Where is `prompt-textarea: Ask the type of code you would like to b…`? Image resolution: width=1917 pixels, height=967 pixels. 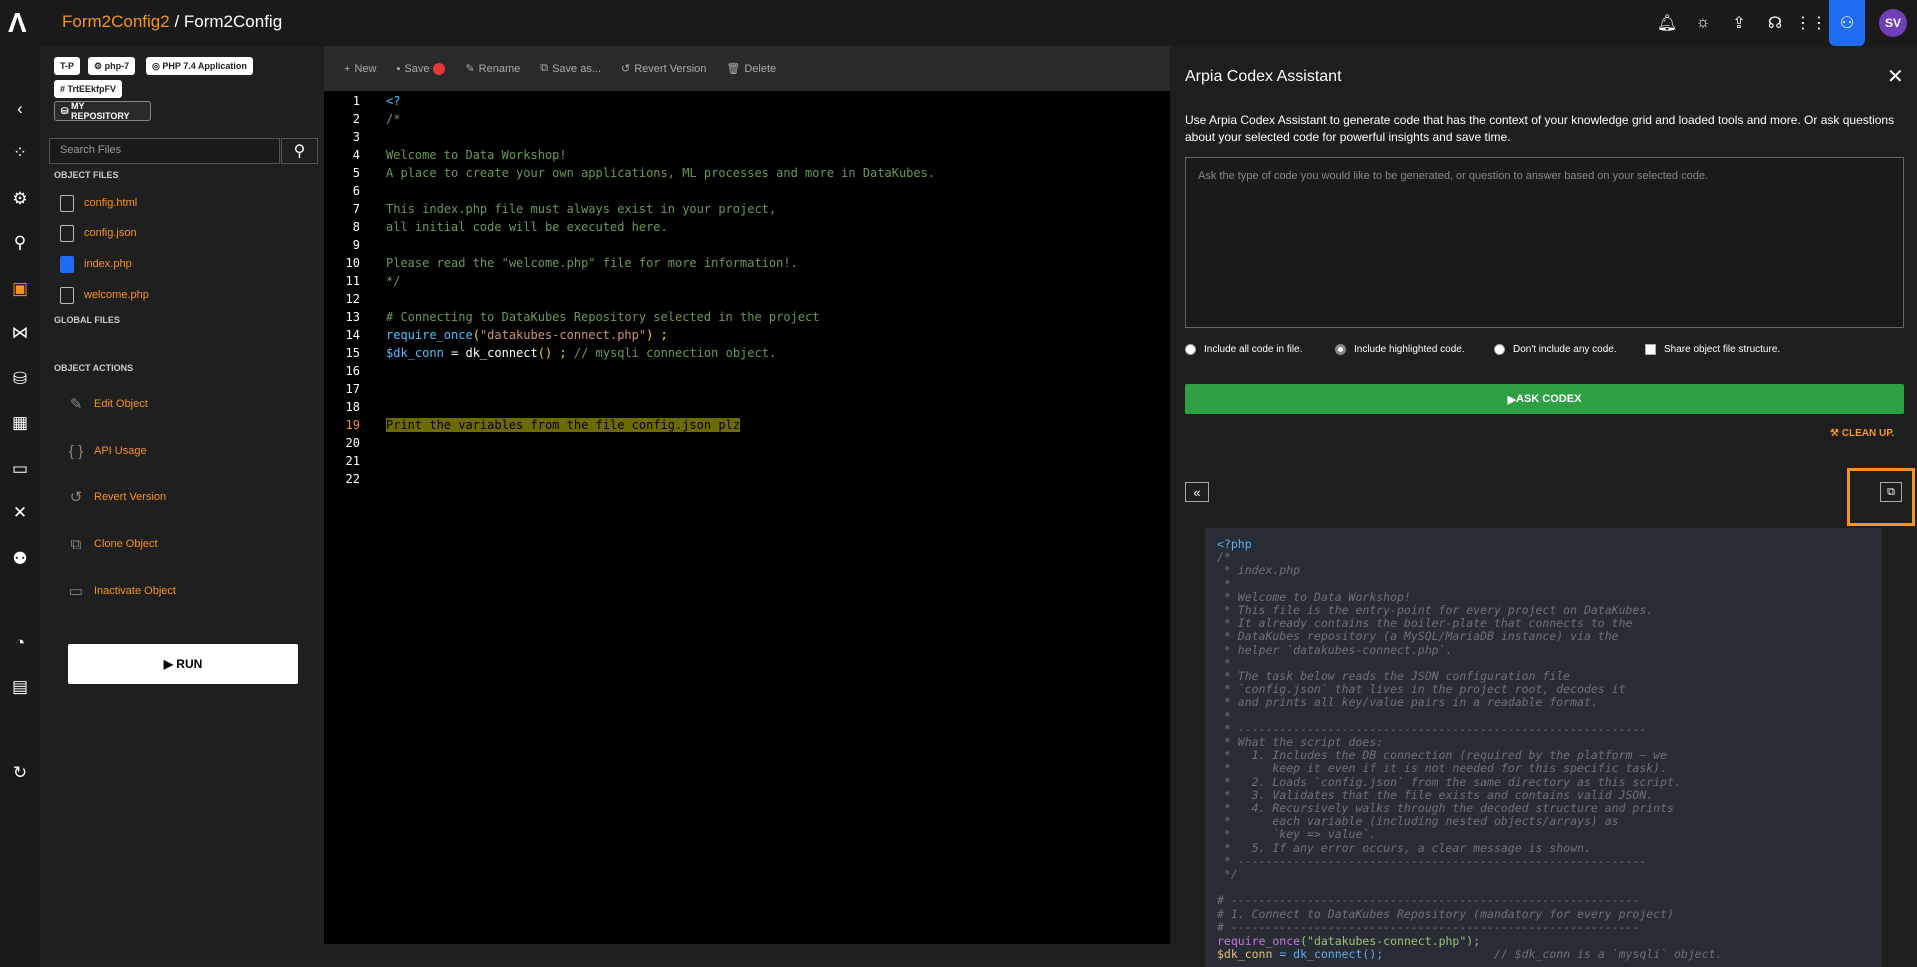
prompt-textarea: Ask the type of code you would like to b… is located at coordinates (1544, 242).